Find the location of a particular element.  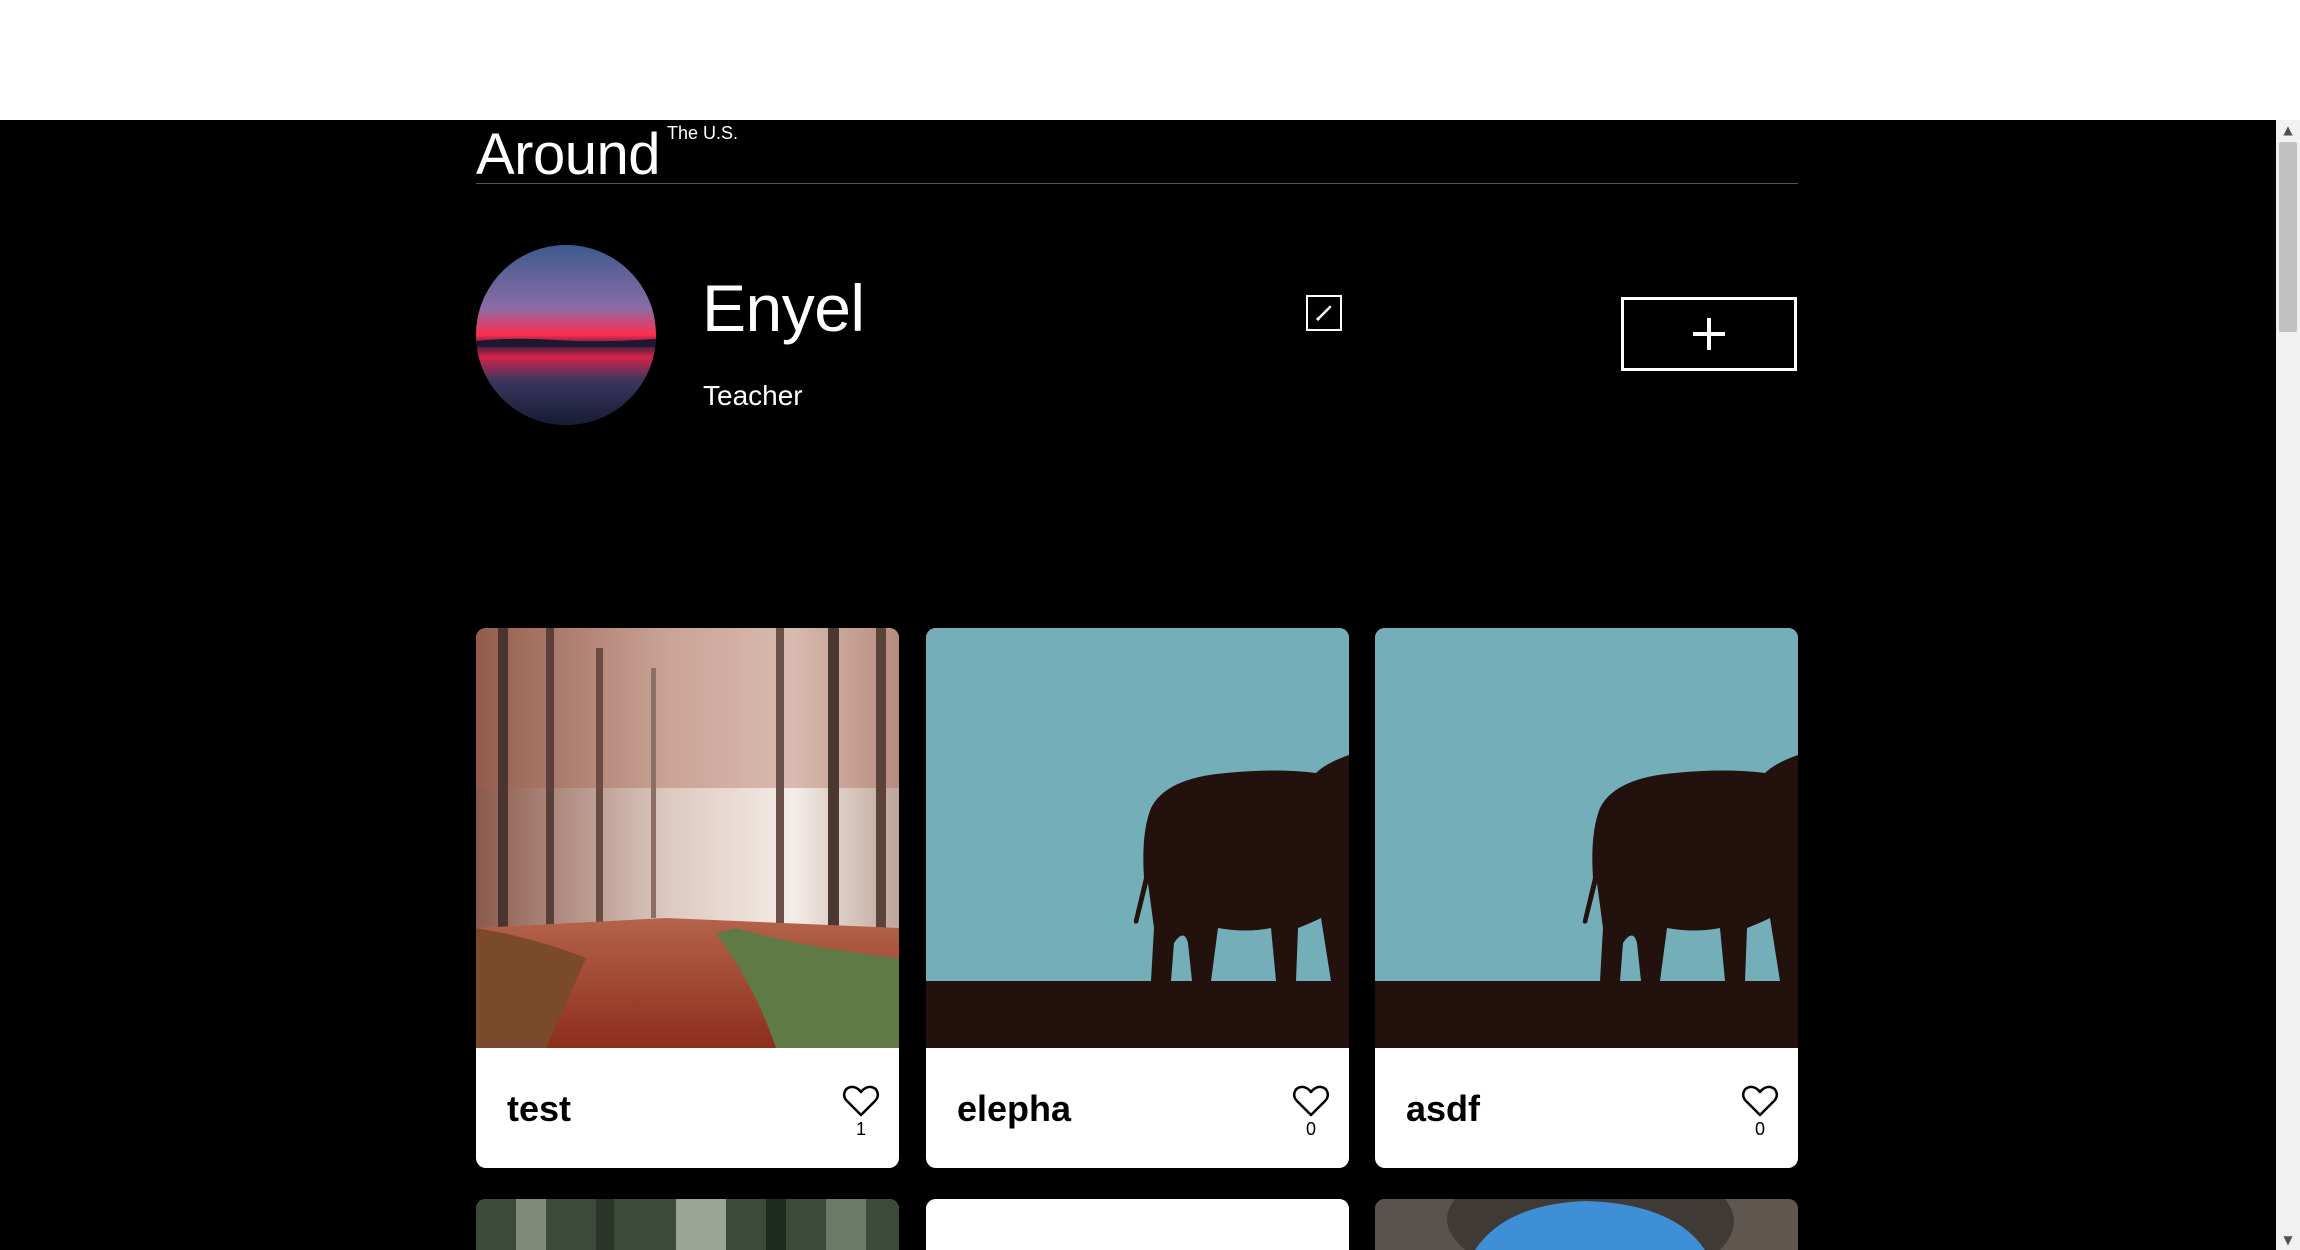

edit-profile-button is located at coordinates (1324, 313).